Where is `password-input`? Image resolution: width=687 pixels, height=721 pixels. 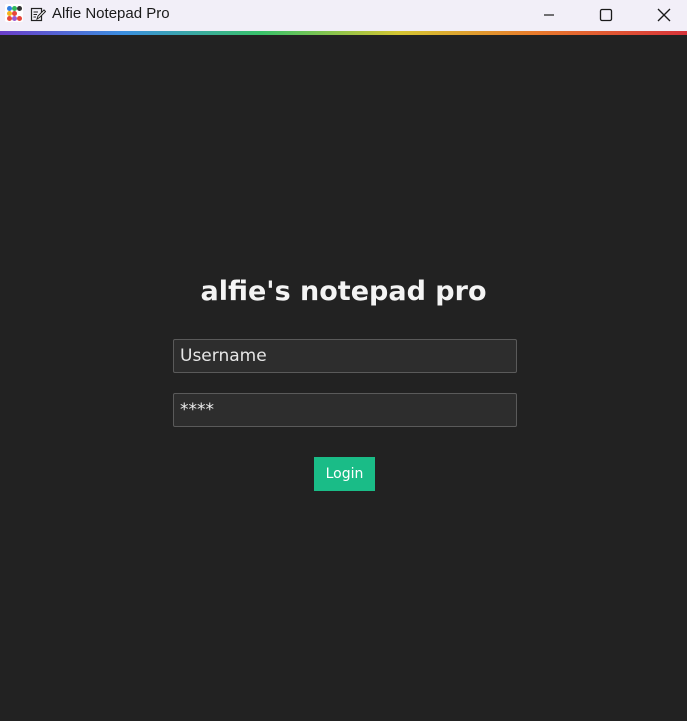 password-input is located at coordinates (345, 410).